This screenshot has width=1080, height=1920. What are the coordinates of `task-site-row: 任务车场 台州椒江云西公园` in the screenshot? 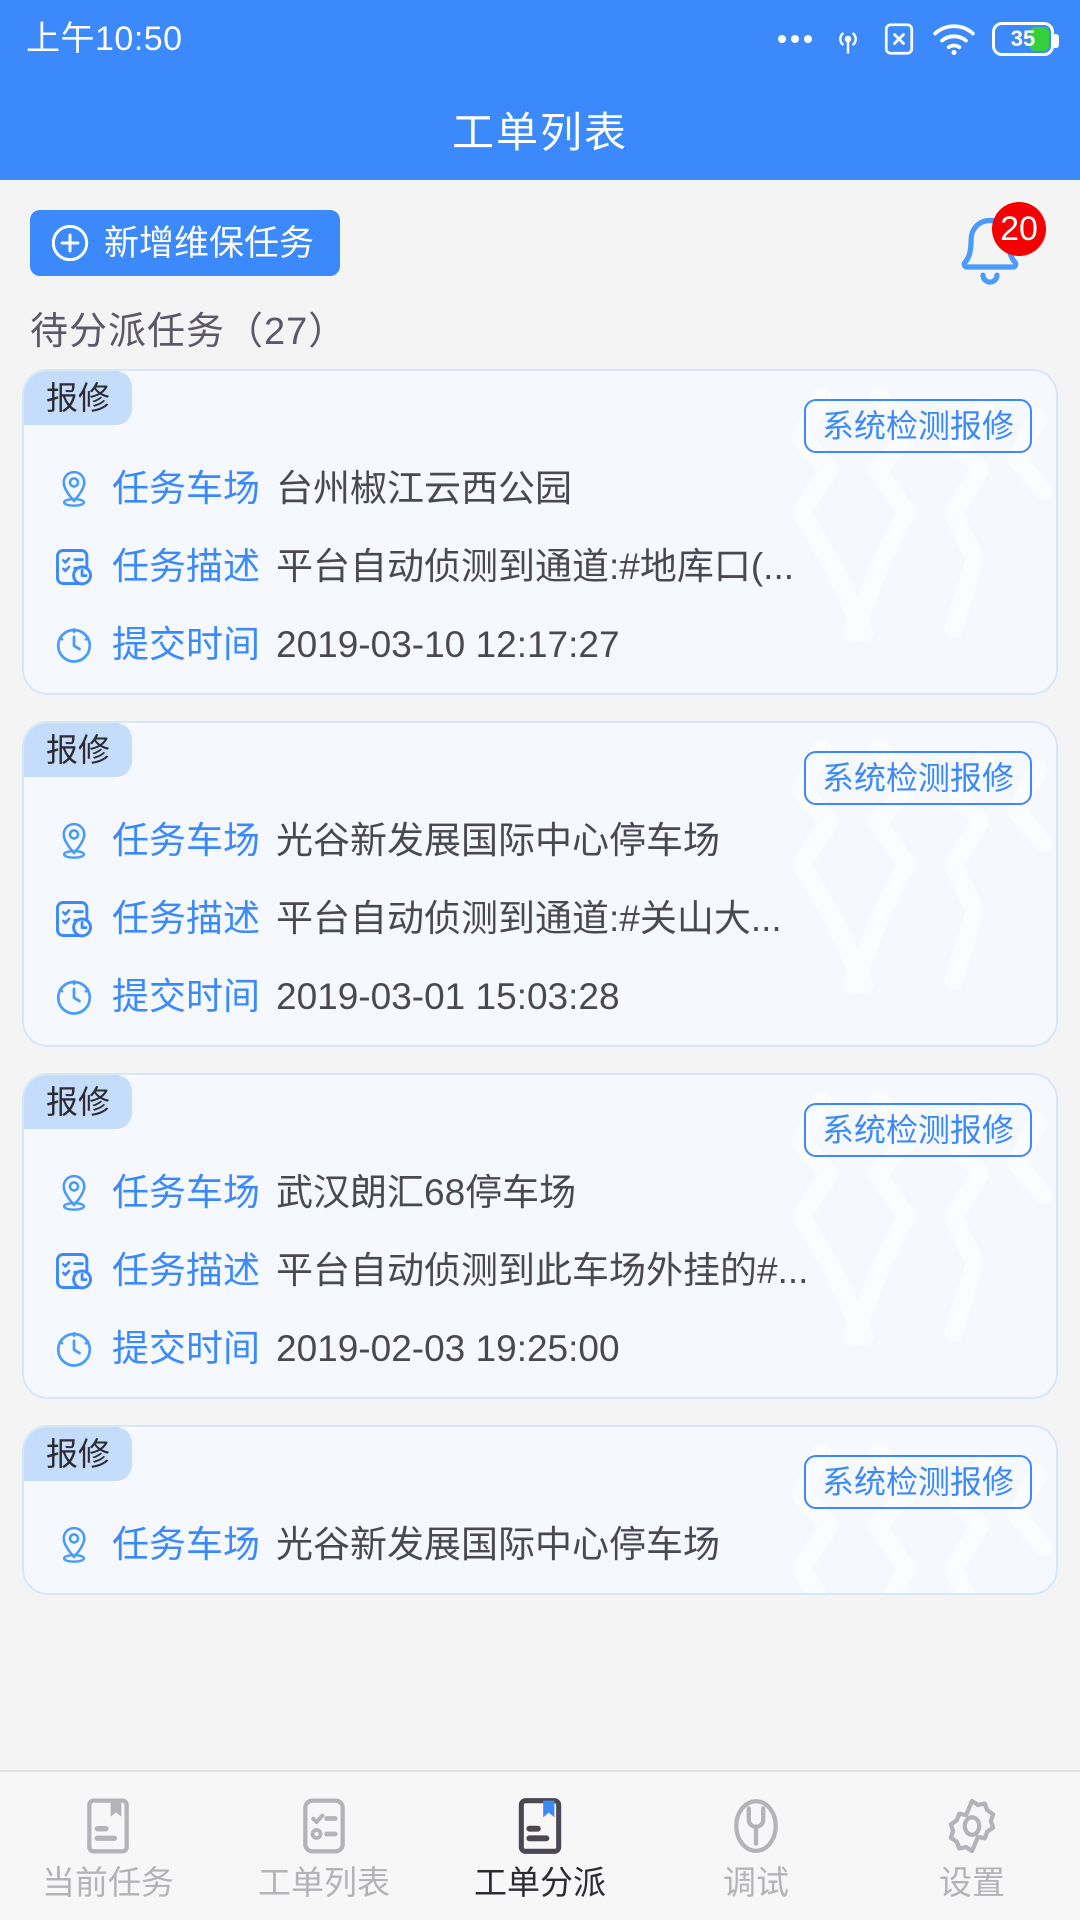 It's located at (540, 489).